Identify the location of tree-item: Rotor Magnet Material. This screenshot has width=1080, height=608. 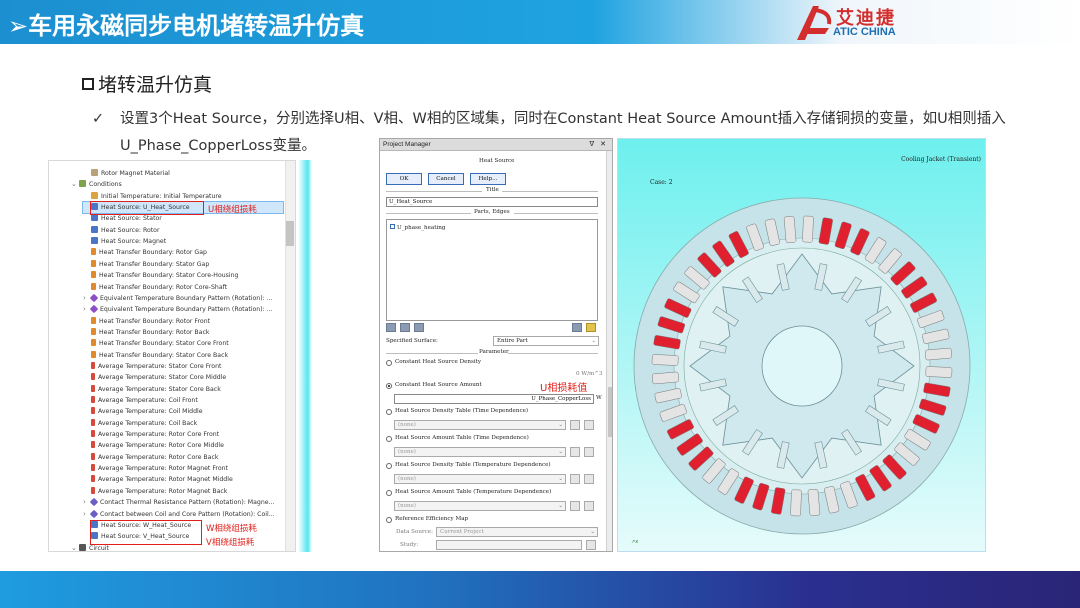
(126, 173).